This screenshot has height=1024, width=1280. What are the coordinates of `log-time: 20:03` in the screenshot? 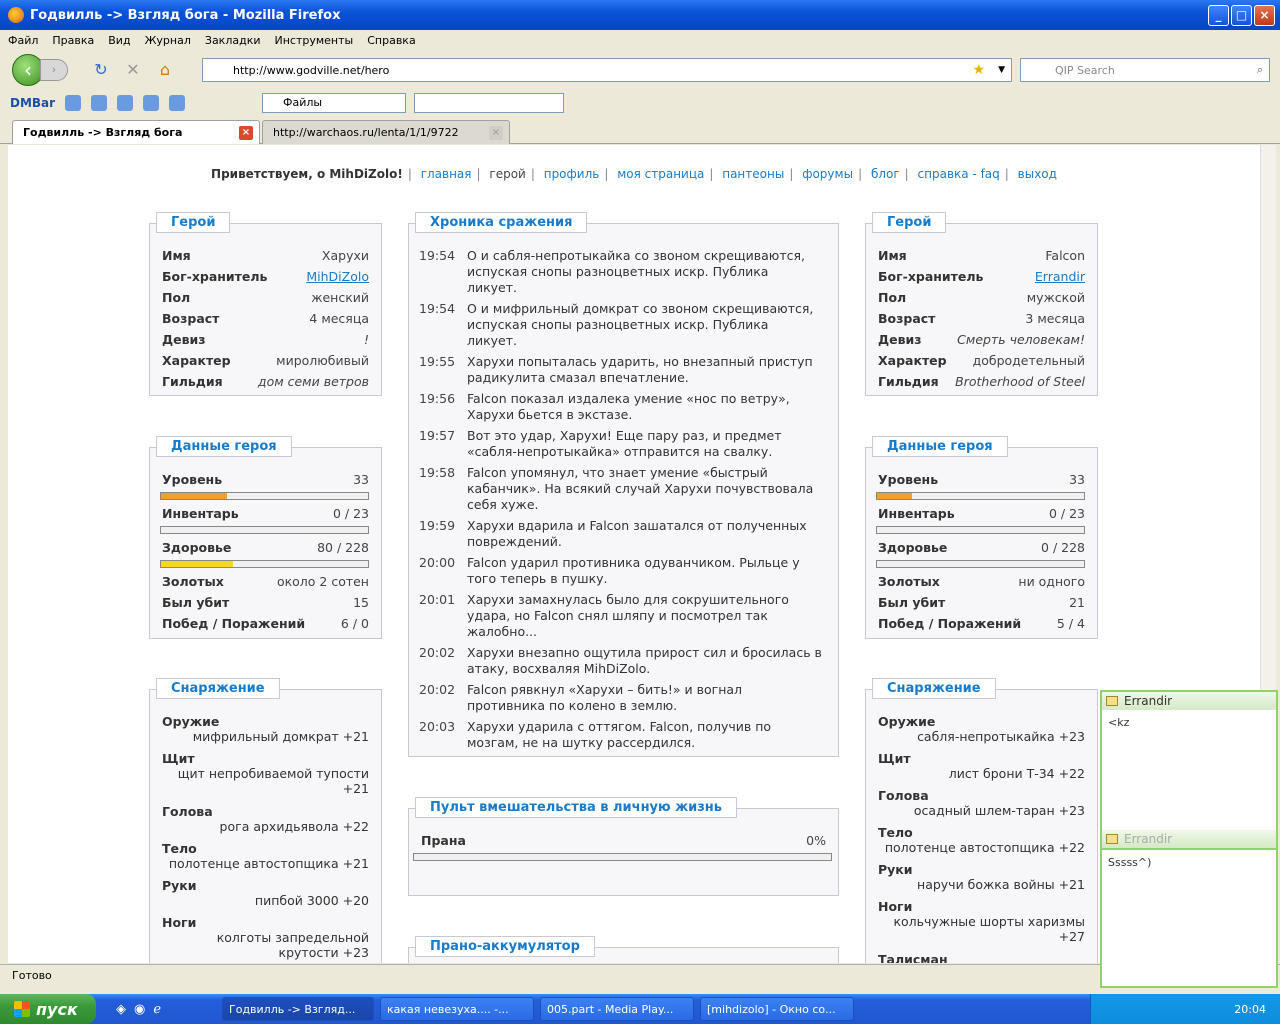 It's located at (437, 726).